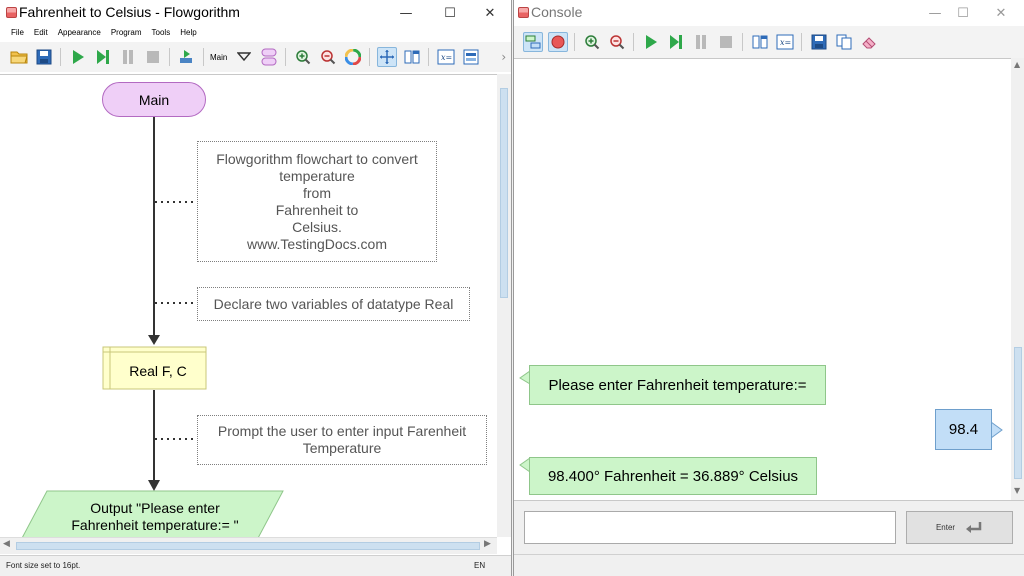 The width and height of the screenshot is (1024, 576). I want to click on menu-program: Program, so click(126, 34).